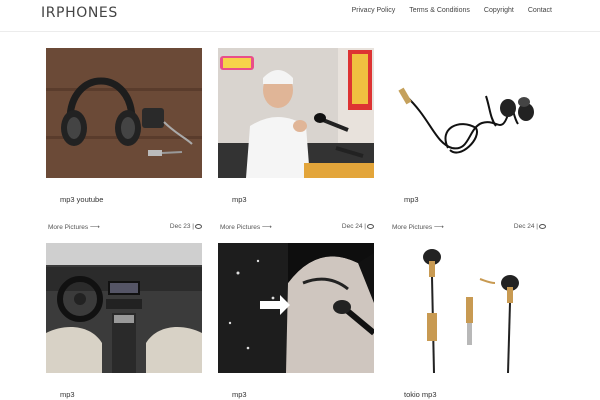  What do you see at coordinates (124, 113) in the screenshot?
I see `post-thumbnail-headphones` at bounding box center [124, 113].